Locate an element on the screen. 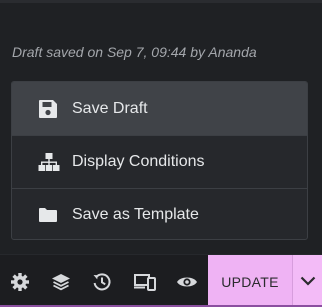 This screenshot has width=322, height=307. preview-button is located at coordinates (187, 281).